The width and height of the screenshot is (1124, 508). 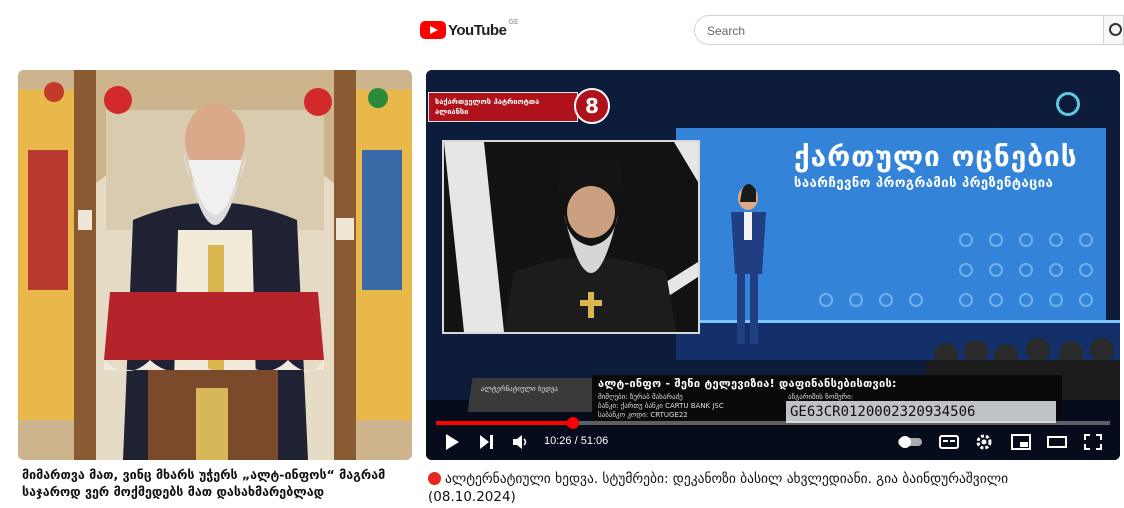 I want to click on bank-recipient: მიმღები: ზურაბ მახარაძე, so click(x=640, y=397).